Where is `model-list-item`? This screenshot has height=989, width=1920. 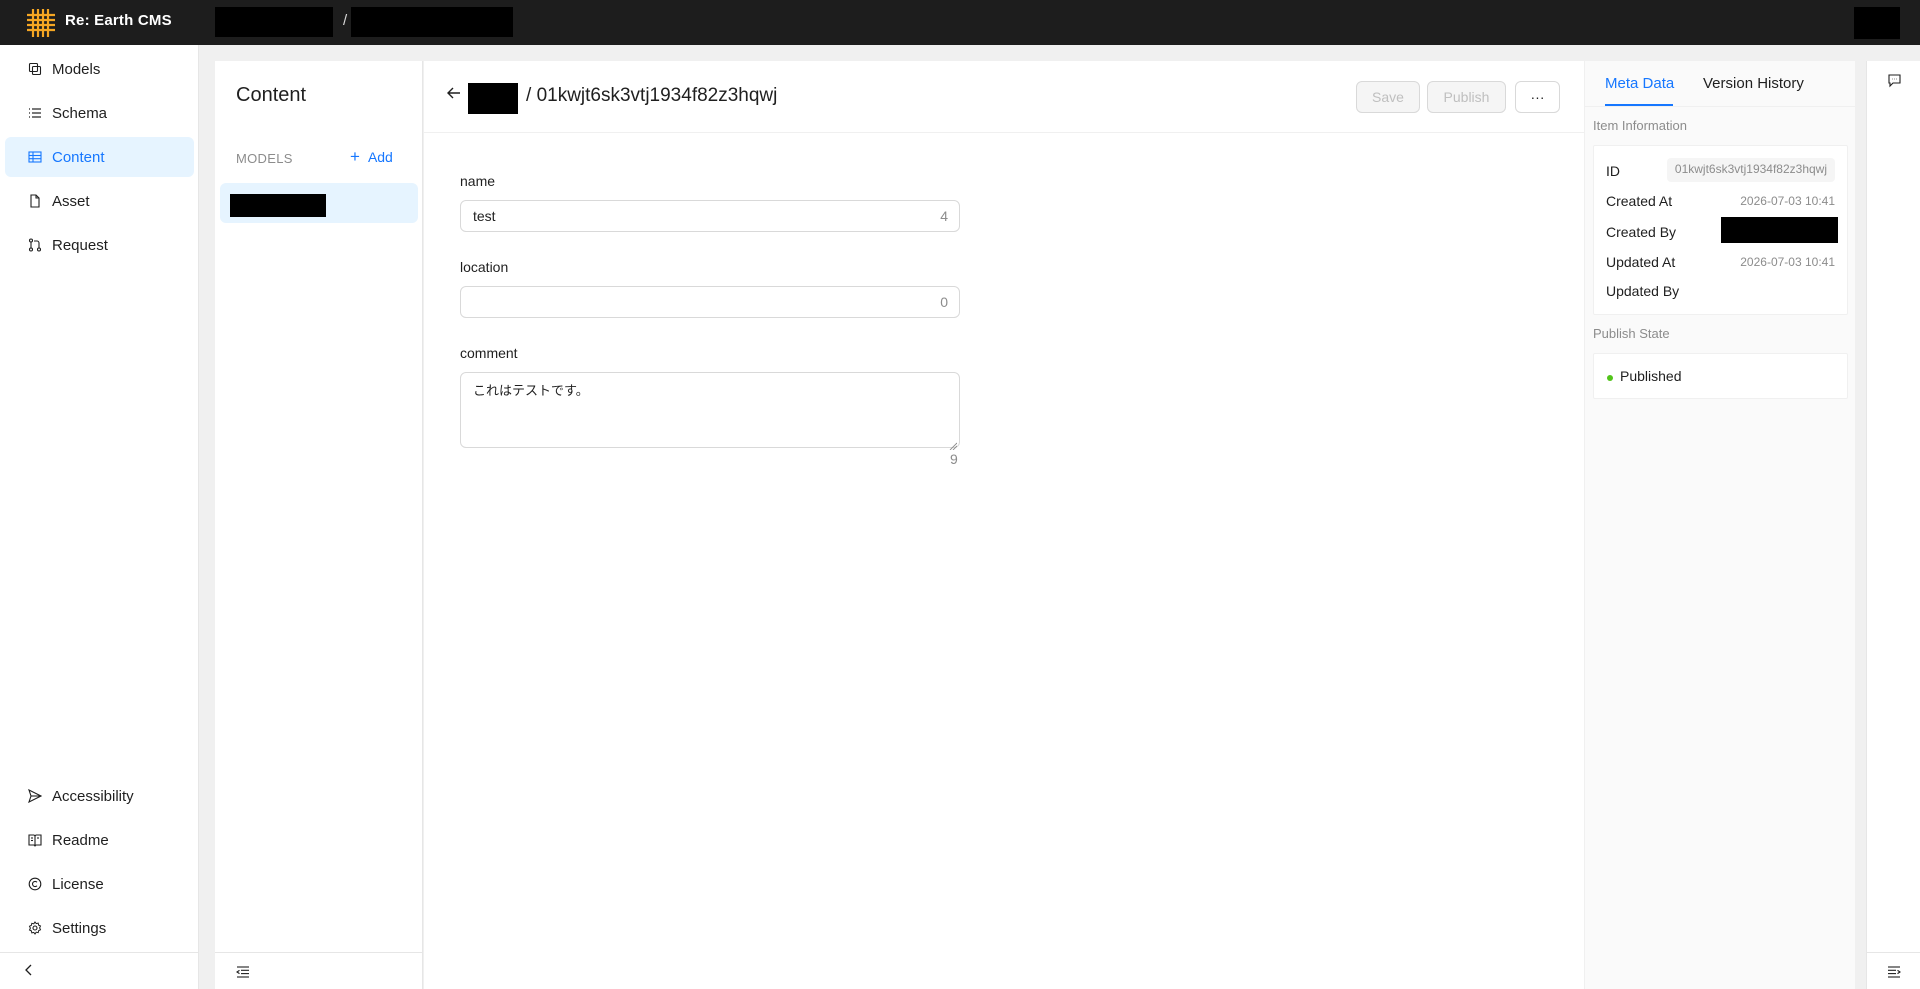 model-list-item is located at coordinates (319, 203).